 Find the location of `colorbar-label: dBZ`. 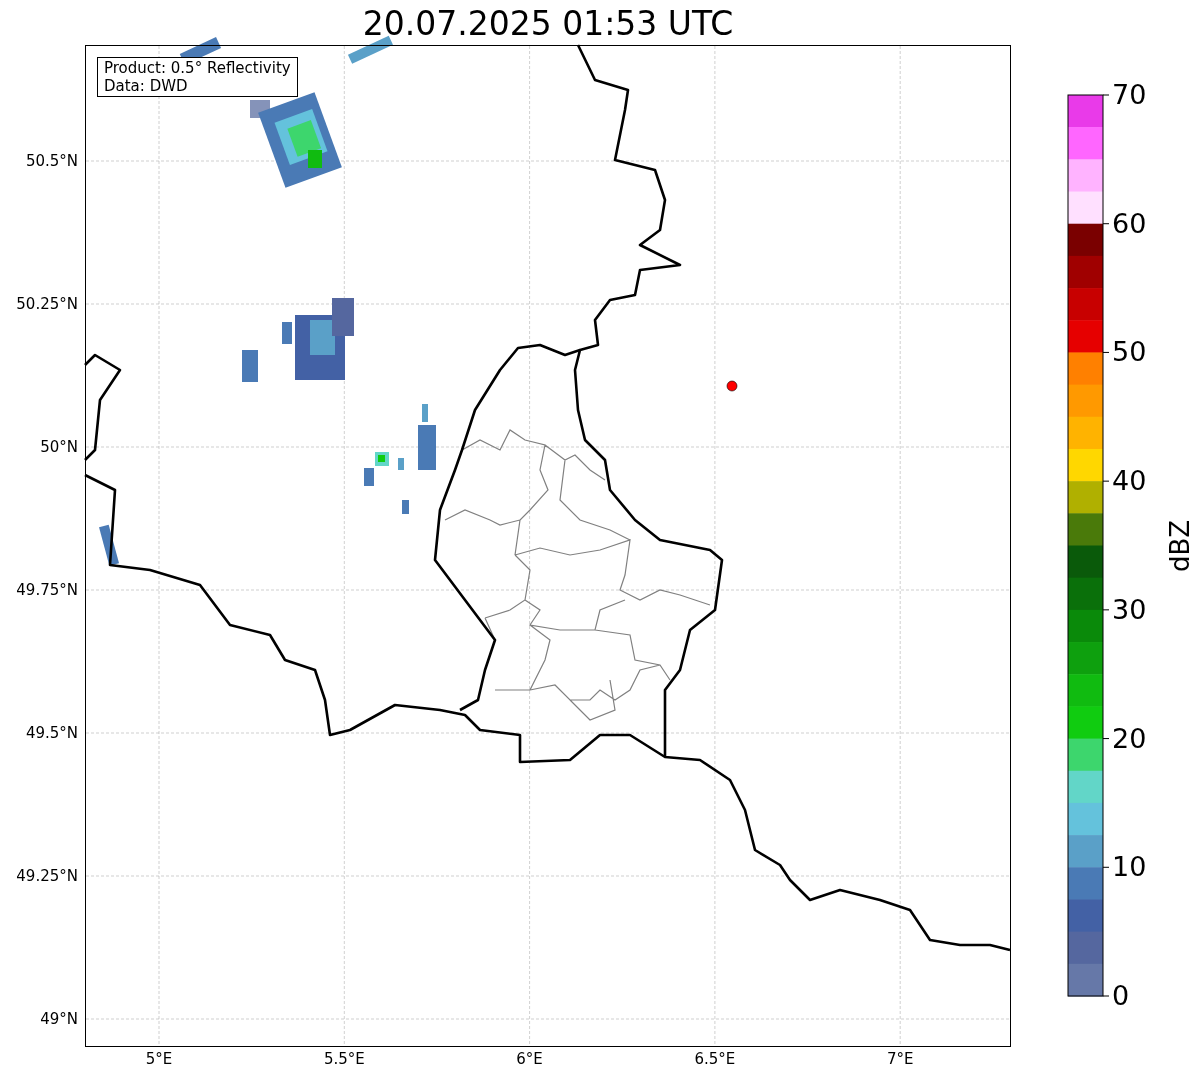

colorbar-label: dBZ is located at coordinates (1180, 546).